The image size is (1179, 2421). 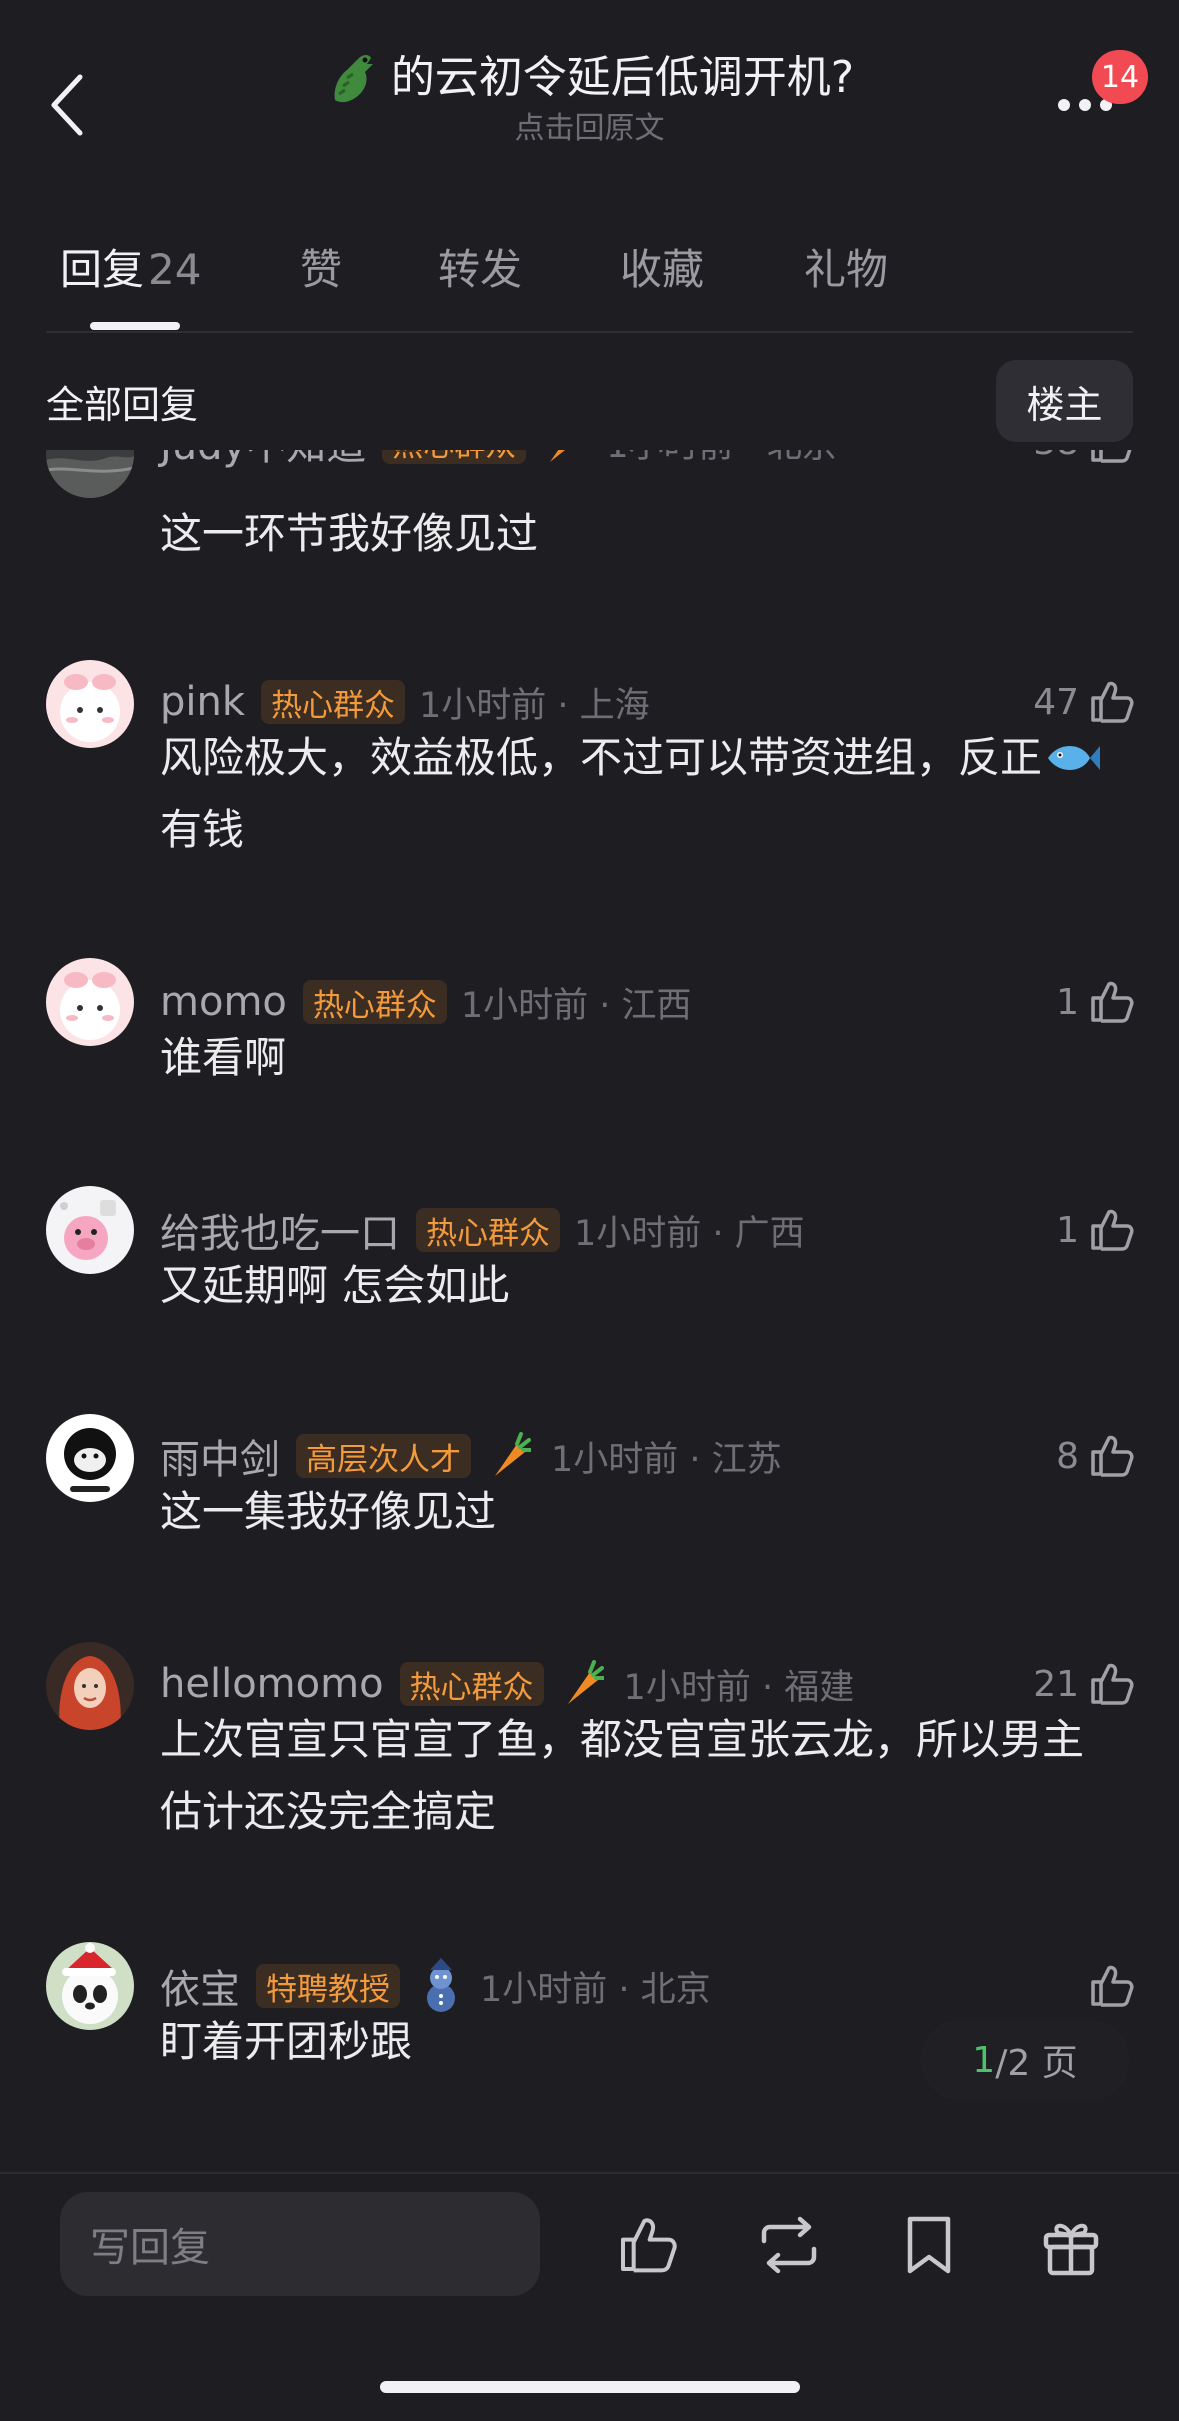 I want to click on like-button: 38, so click(x=1084, y=460).